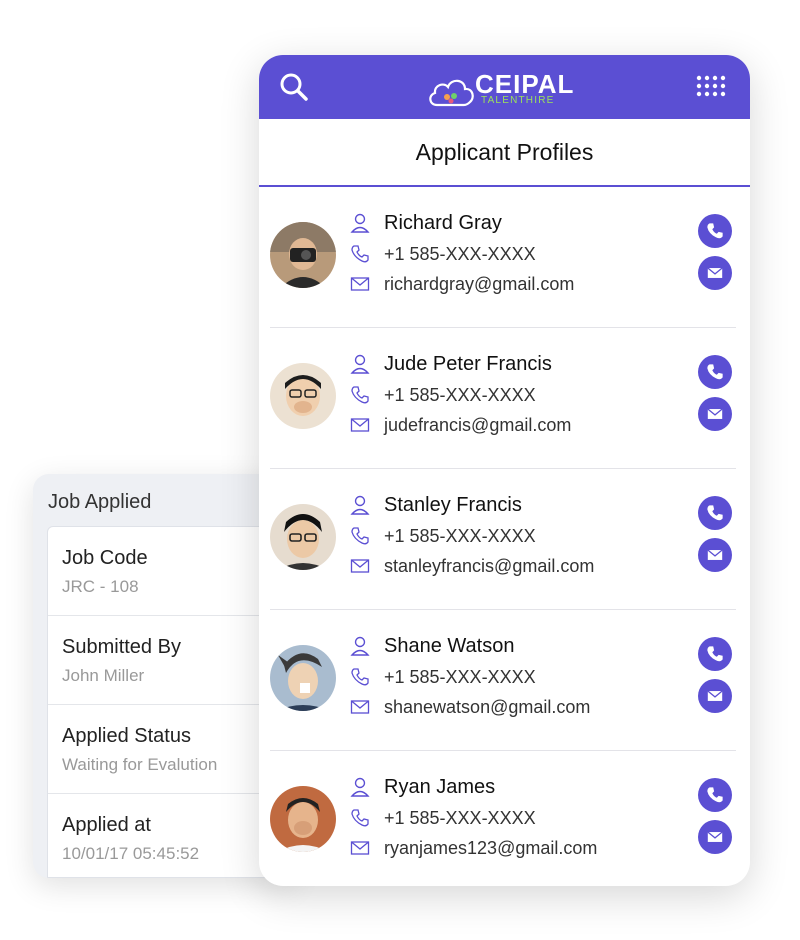  What do you see at coordinates (451, 93) in the screenshot?
I see `cloud-logo-icon` at bounding box center [451, 93].